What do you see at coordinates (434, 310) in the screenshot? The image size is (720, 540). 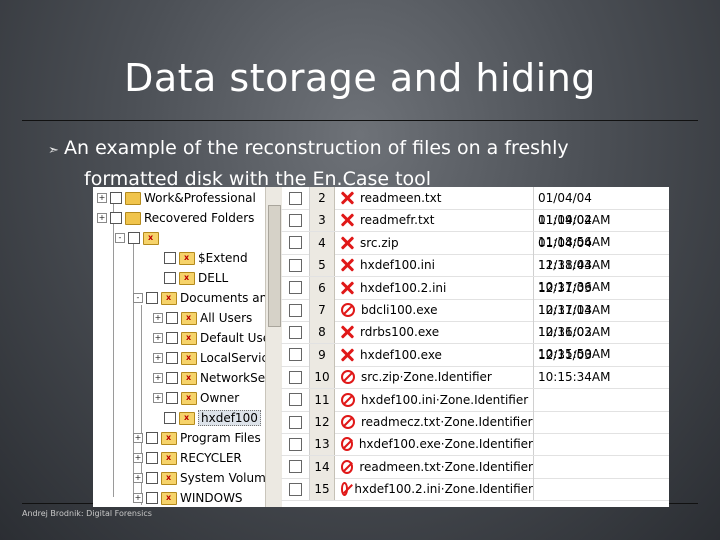 I see `file-name-cell: bdcli100.exe` at bounding box center [434, 310].